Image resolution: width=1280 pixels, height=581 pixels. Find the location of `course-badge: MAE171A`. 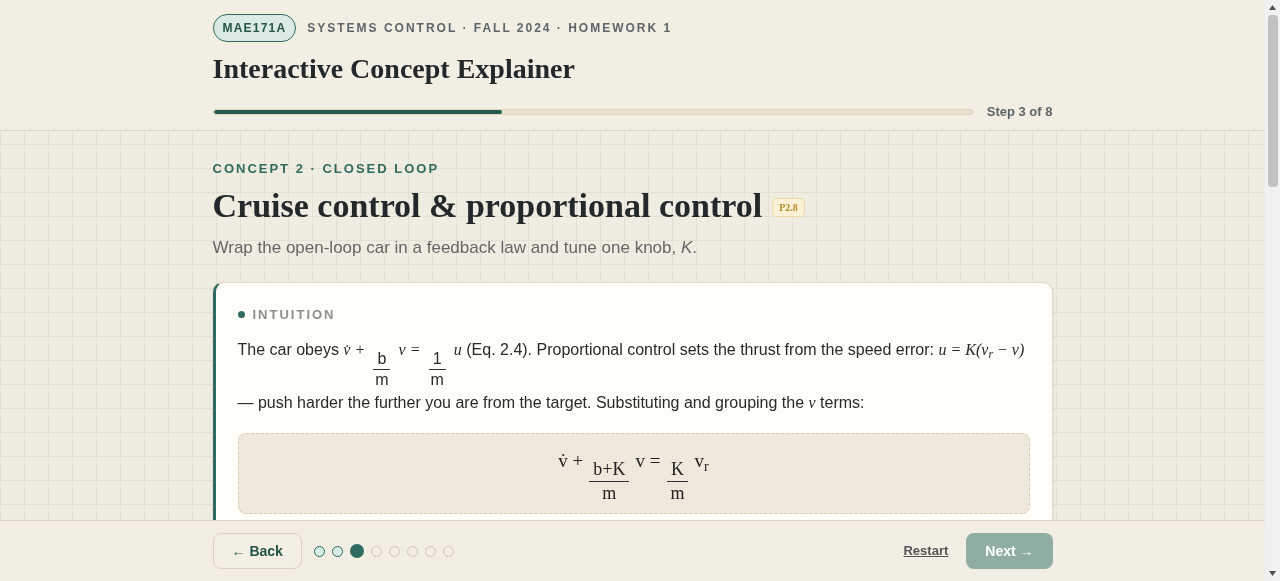

course-badge: MAE171A is located at coordinates (254, 28).